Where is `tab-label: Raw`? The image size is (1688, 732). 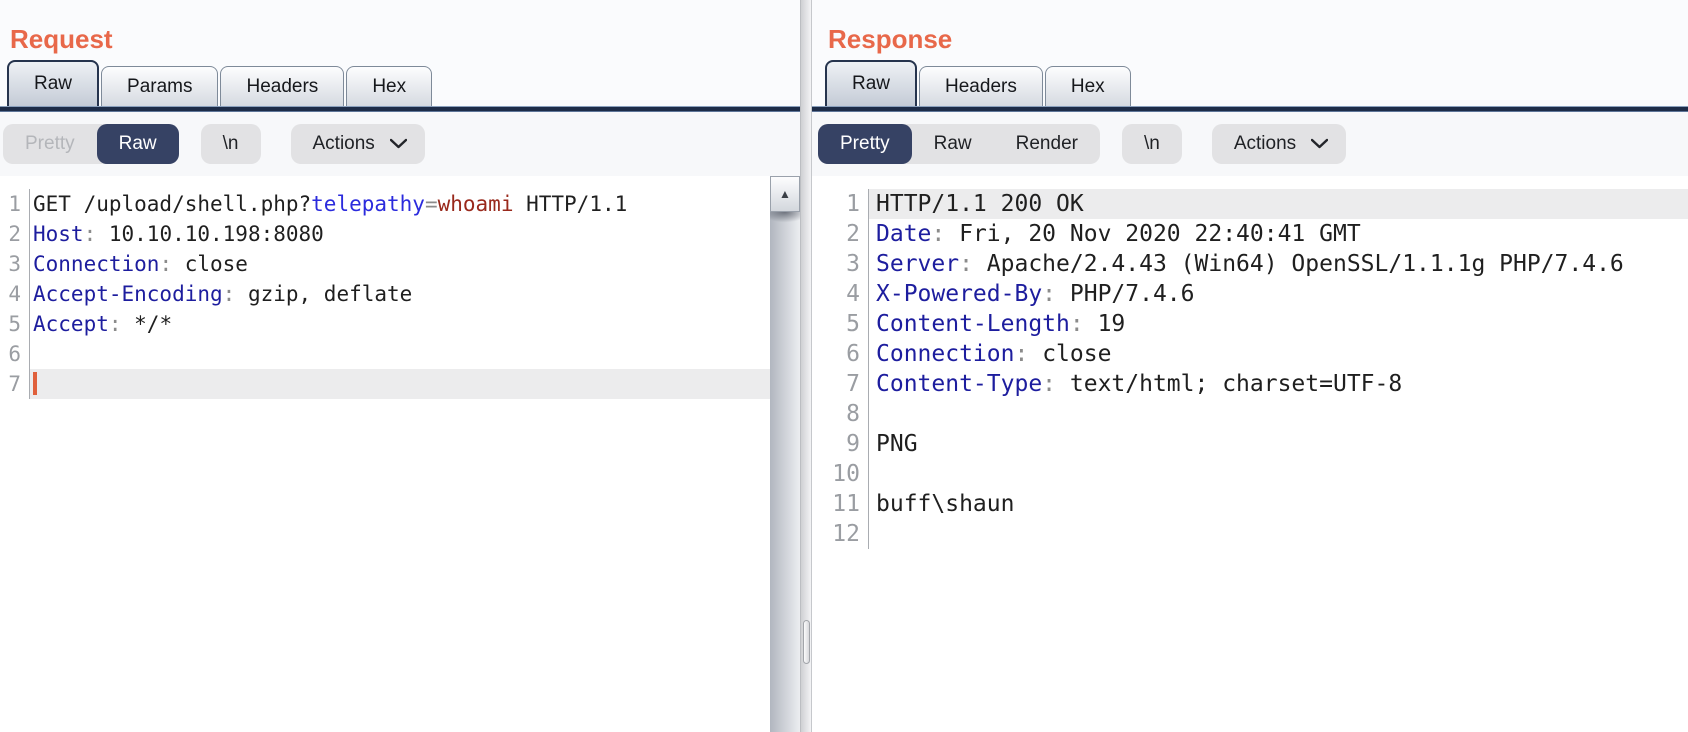
tab-label: Raw is located at coordinates (871, 83).